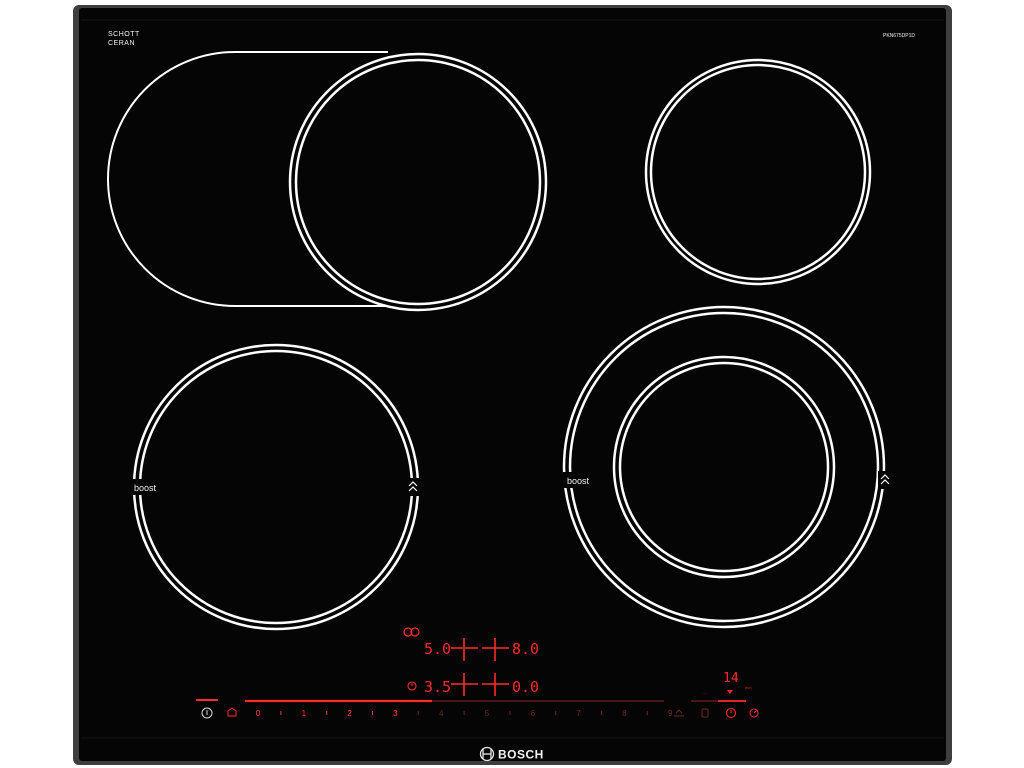 The image size is (1024, 768). What do you see at coordinates (748, 687) in the screenshot?
I see `timer-unit: min` at bounding box center [748, 687].